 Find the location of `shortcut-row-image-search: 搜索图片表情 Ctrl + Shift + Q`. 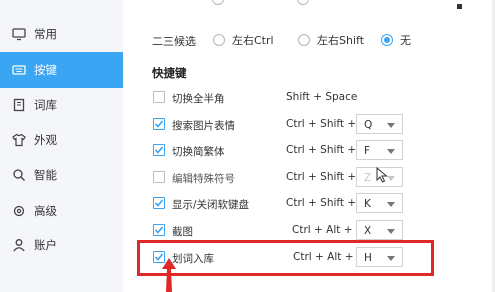

shortcut-row-image-search: 搜索图片表情 Ctrl + Shift + Q is located at coordinates (317, 125).